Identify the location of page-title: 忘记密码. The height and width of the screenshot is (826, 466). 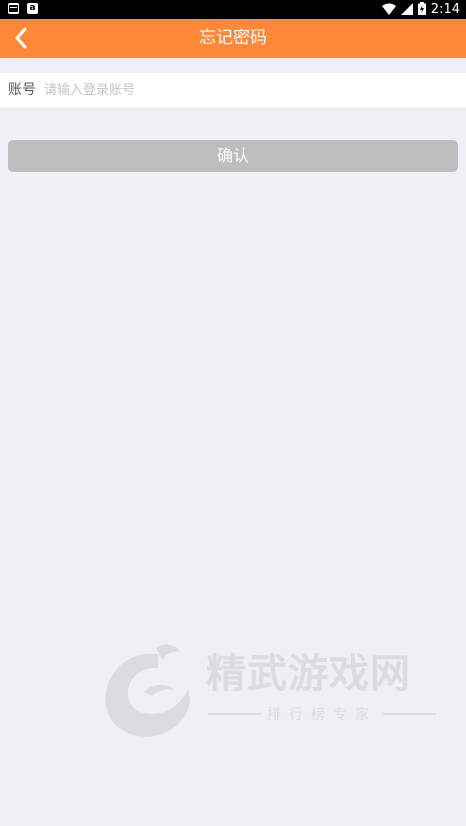
(233, 38).